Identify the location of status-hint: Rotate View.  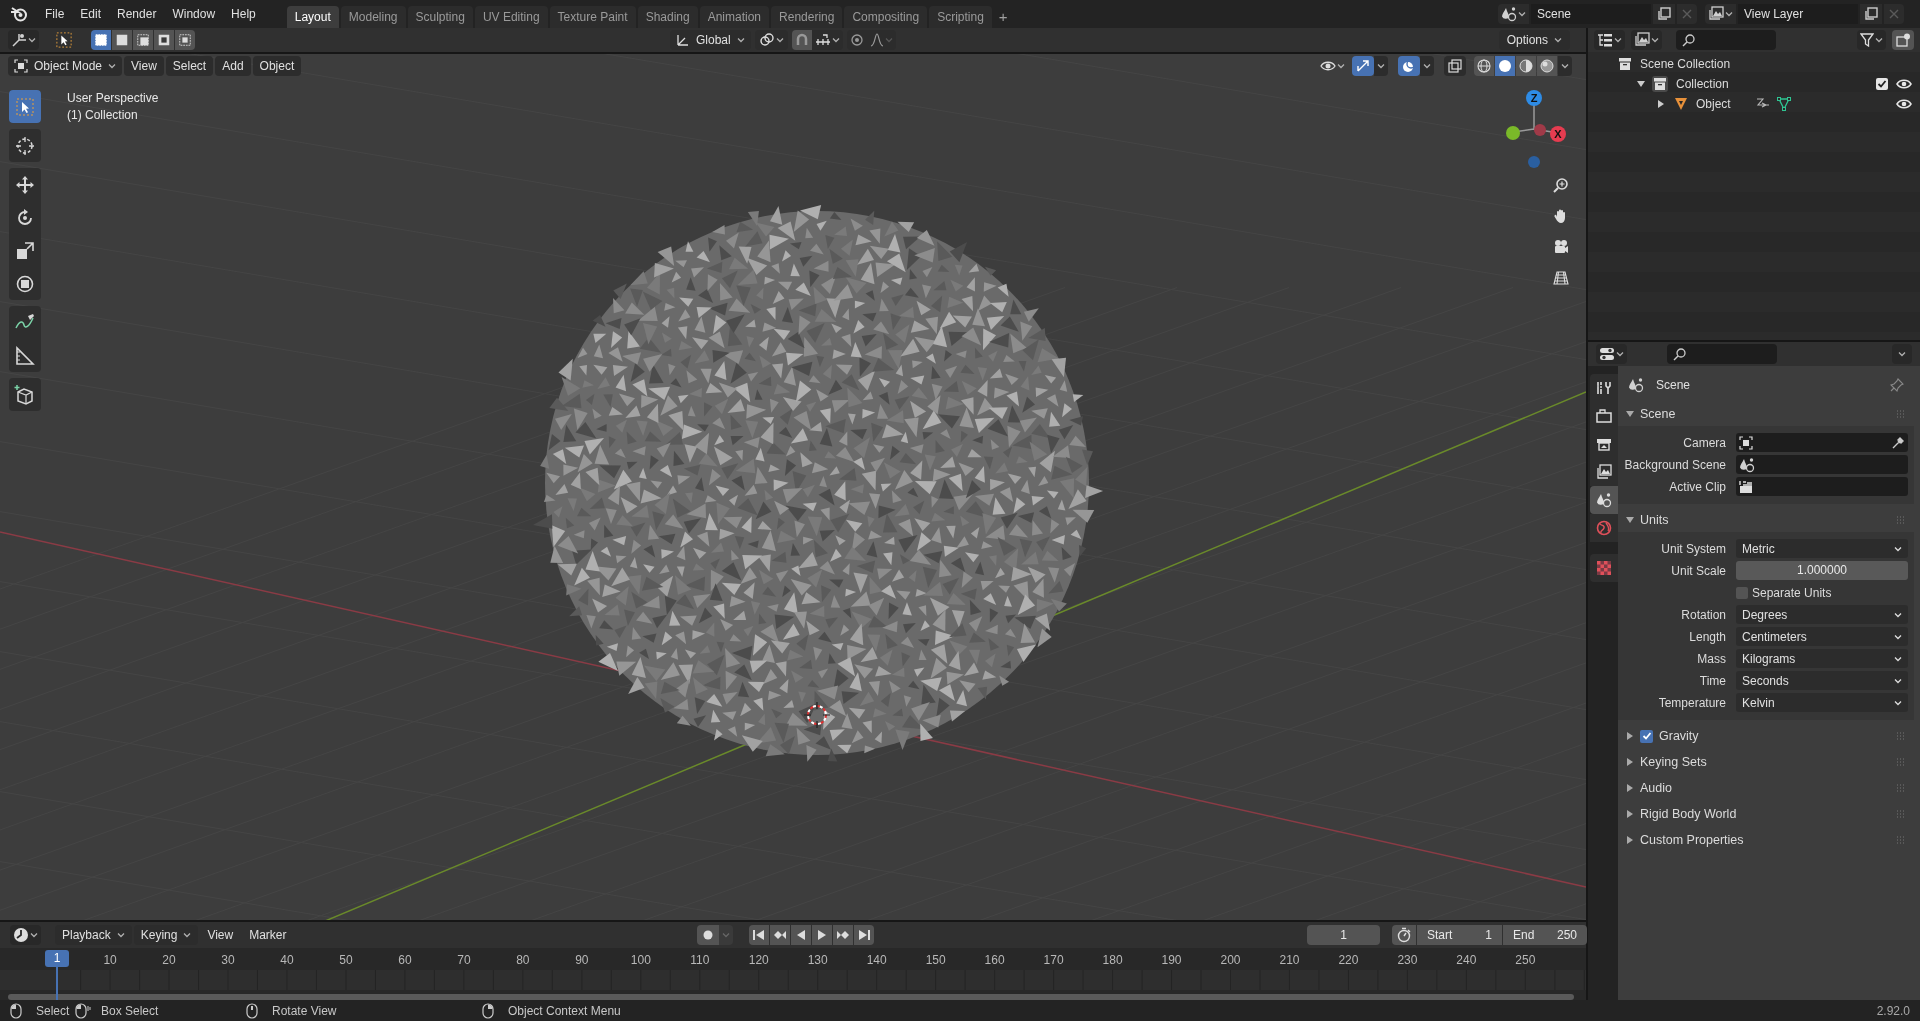
(304, 1011).